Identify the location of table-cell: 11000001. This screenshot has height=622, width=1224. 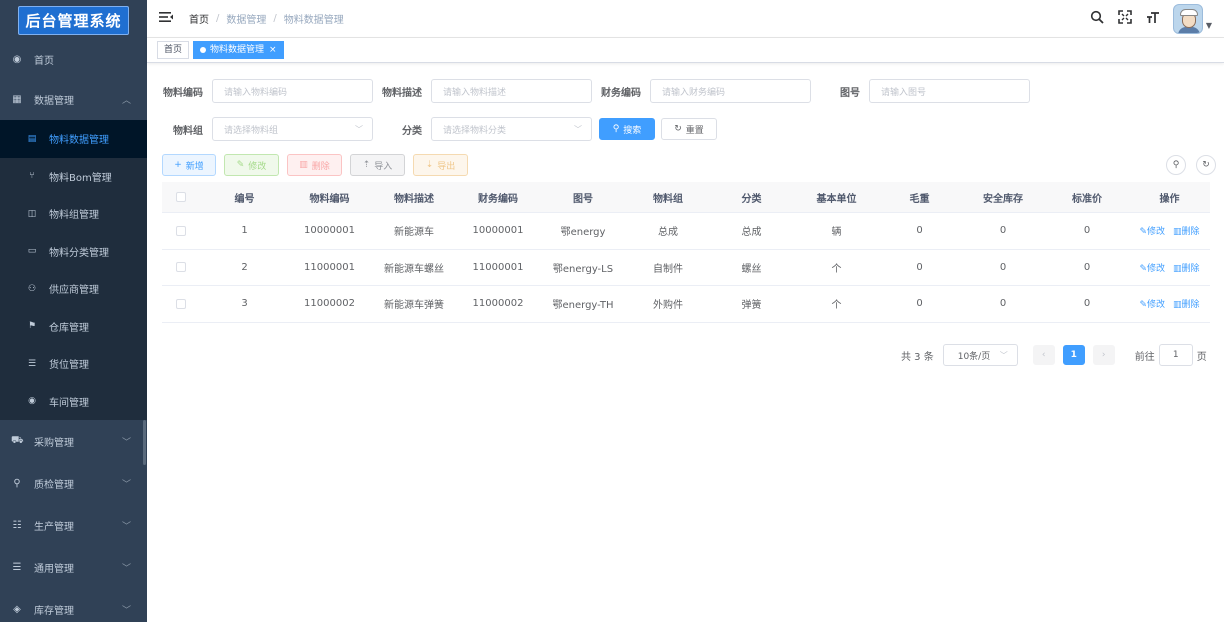
(498, 267).